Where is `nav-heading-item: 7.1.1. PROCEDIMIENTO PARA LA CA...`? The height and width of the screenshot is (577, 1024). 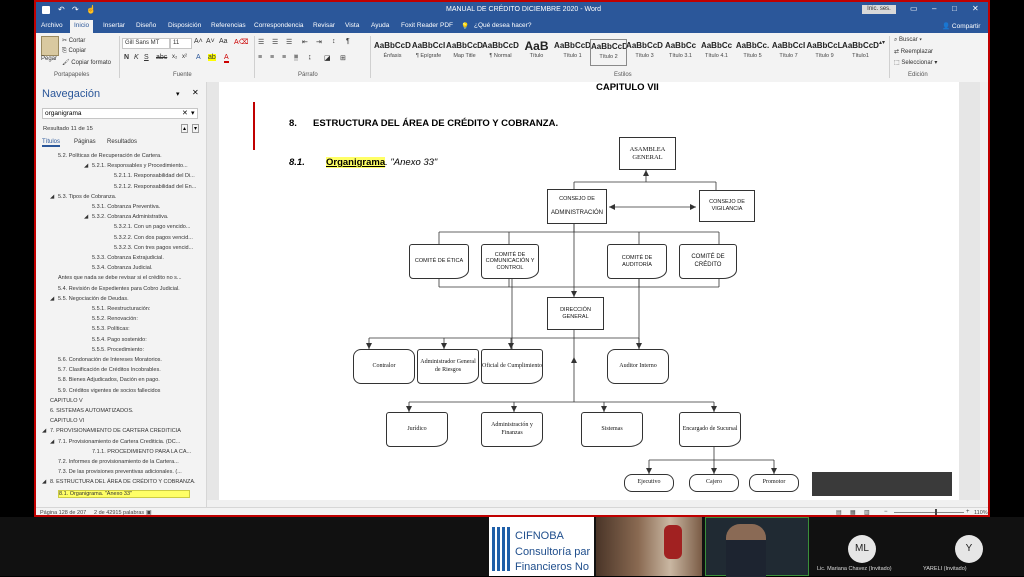 nav-heading-item: 7.1.1. PROCEDIMIENTO PARA LA CA... is located at coordinates (141, 452).